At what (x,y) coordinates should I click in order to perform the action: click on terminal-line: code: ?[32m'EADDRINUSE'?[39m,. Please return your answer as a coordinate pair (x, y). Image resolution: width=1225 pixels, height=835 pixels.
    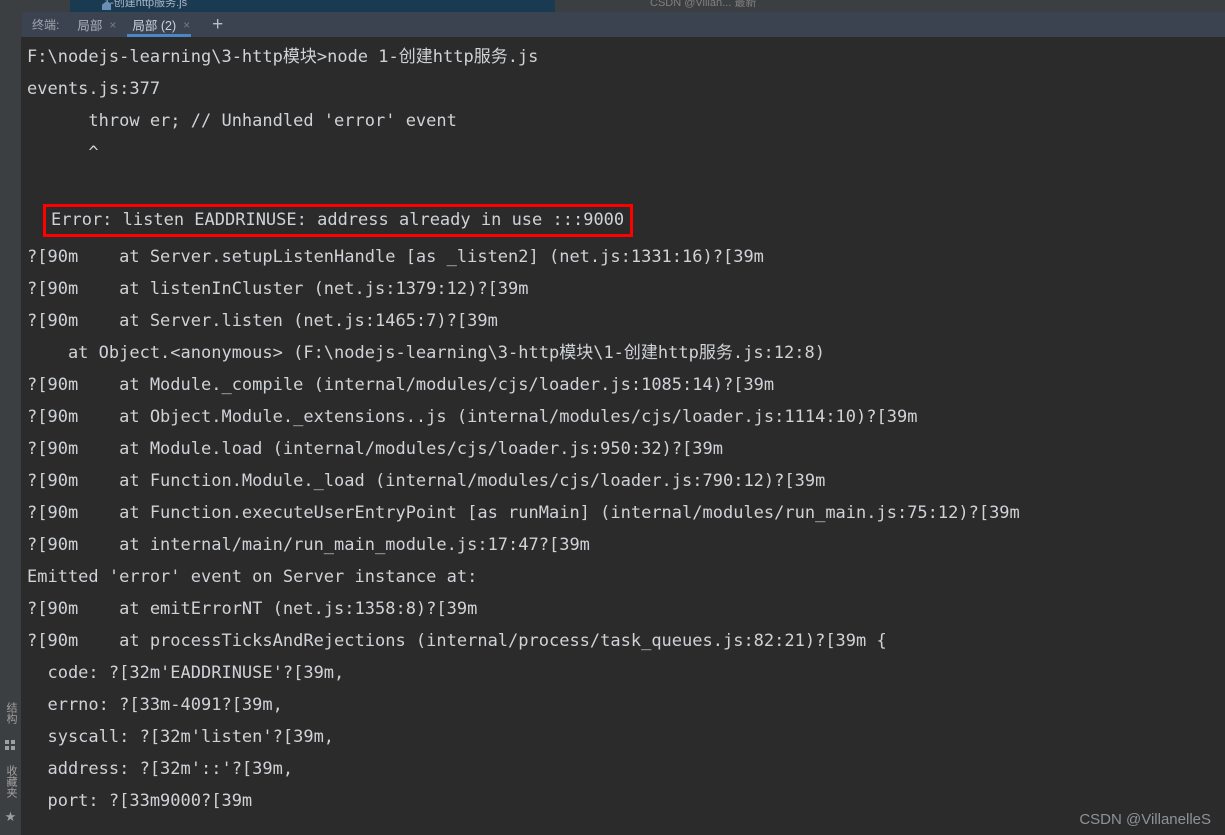
    Looking at the image, I should click on (186, 673).